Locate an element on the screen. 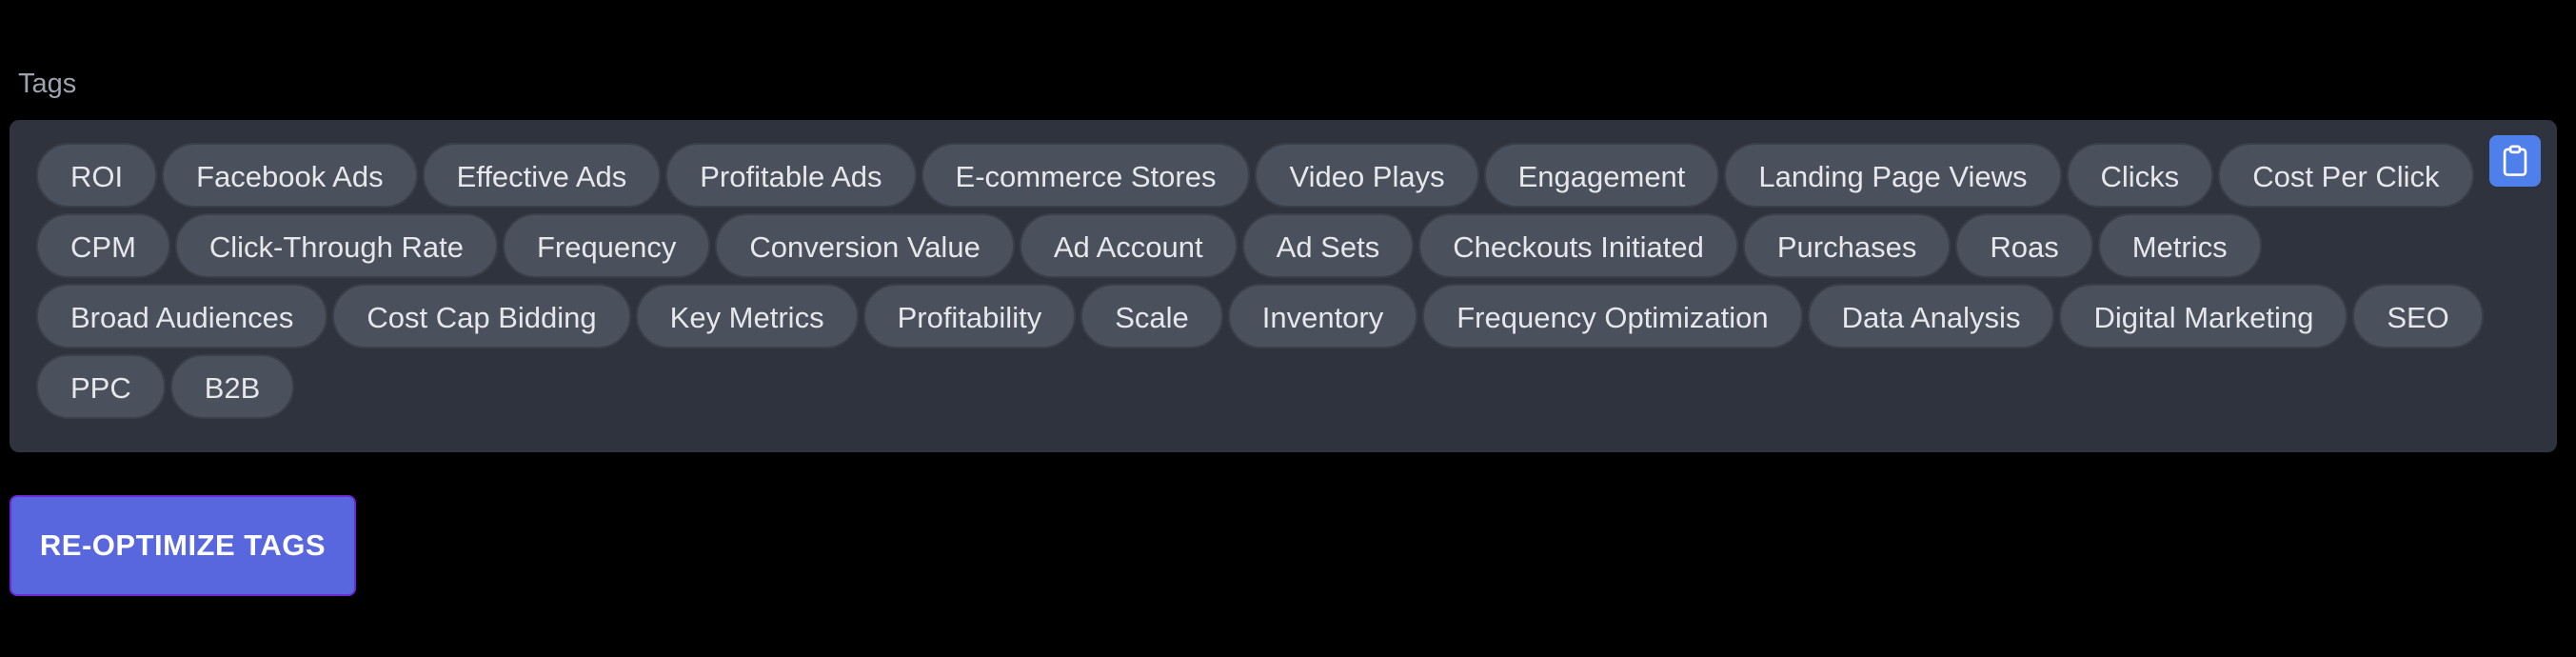 The width and height of the screenshot is (2576, 657). tag-chip: Data Analysis is located at coordinates (1931, 316).